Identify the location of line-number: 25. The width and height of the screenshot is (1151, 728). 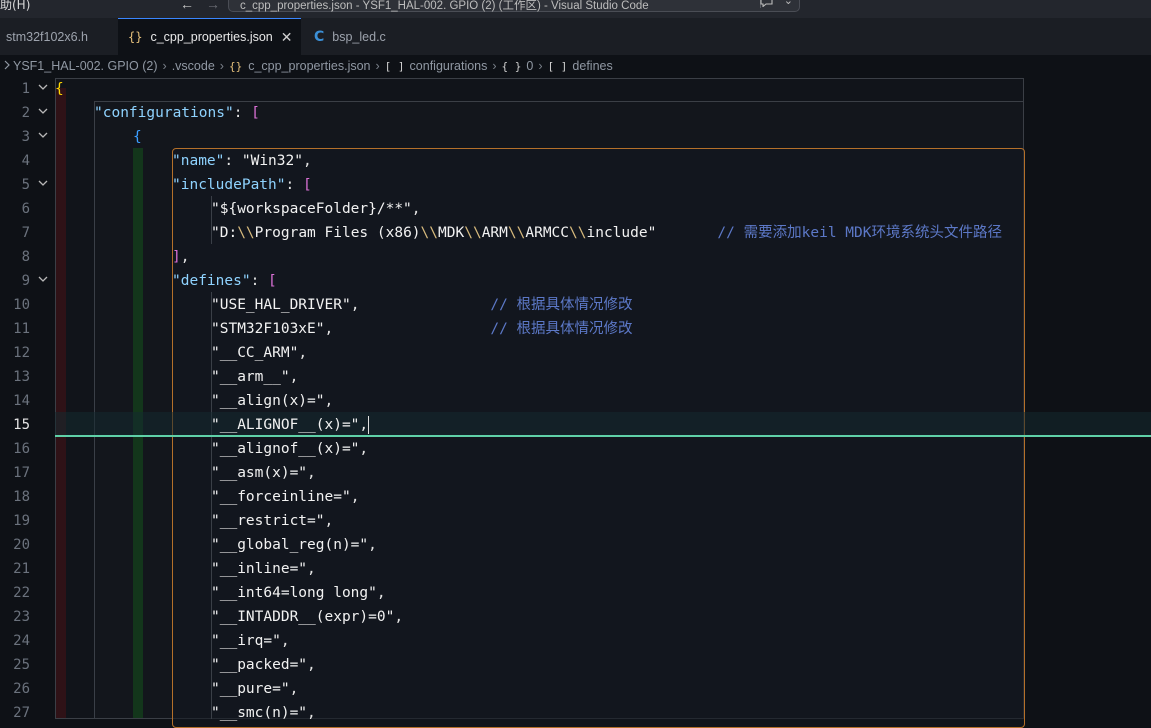
(21, 665).